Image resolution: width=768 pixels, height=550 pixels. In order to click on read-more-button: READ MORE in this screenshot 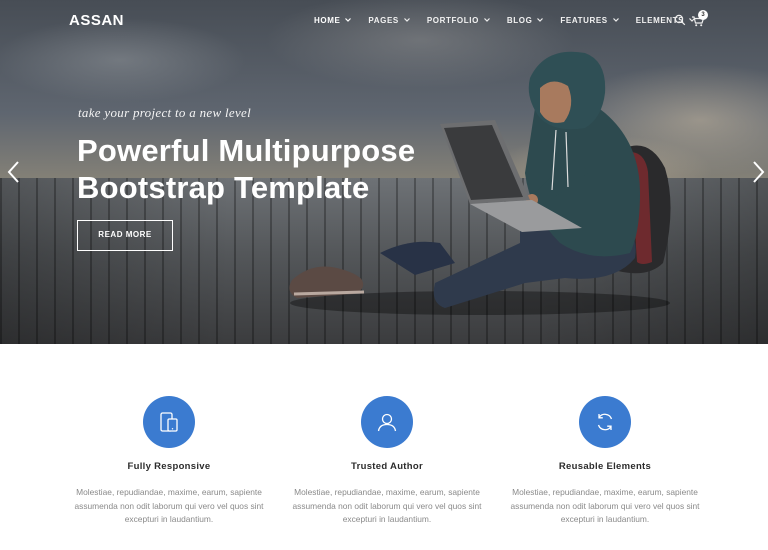, I will do `click(125, 235)`.